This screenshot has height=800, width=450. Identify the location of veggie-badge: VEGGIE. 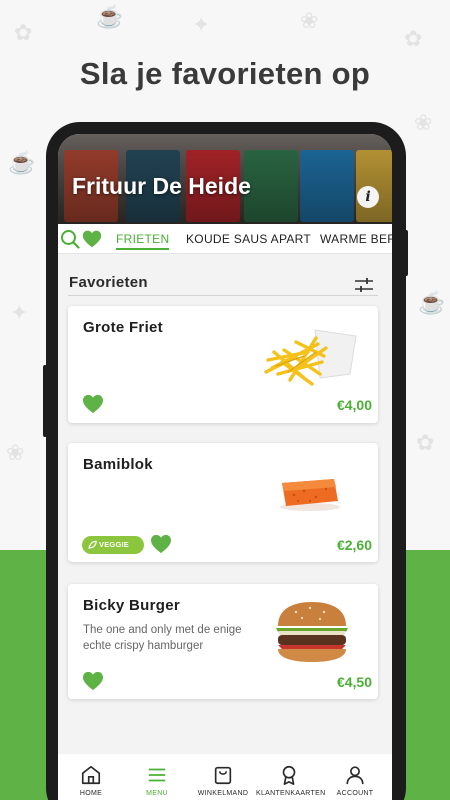
(113, 545).